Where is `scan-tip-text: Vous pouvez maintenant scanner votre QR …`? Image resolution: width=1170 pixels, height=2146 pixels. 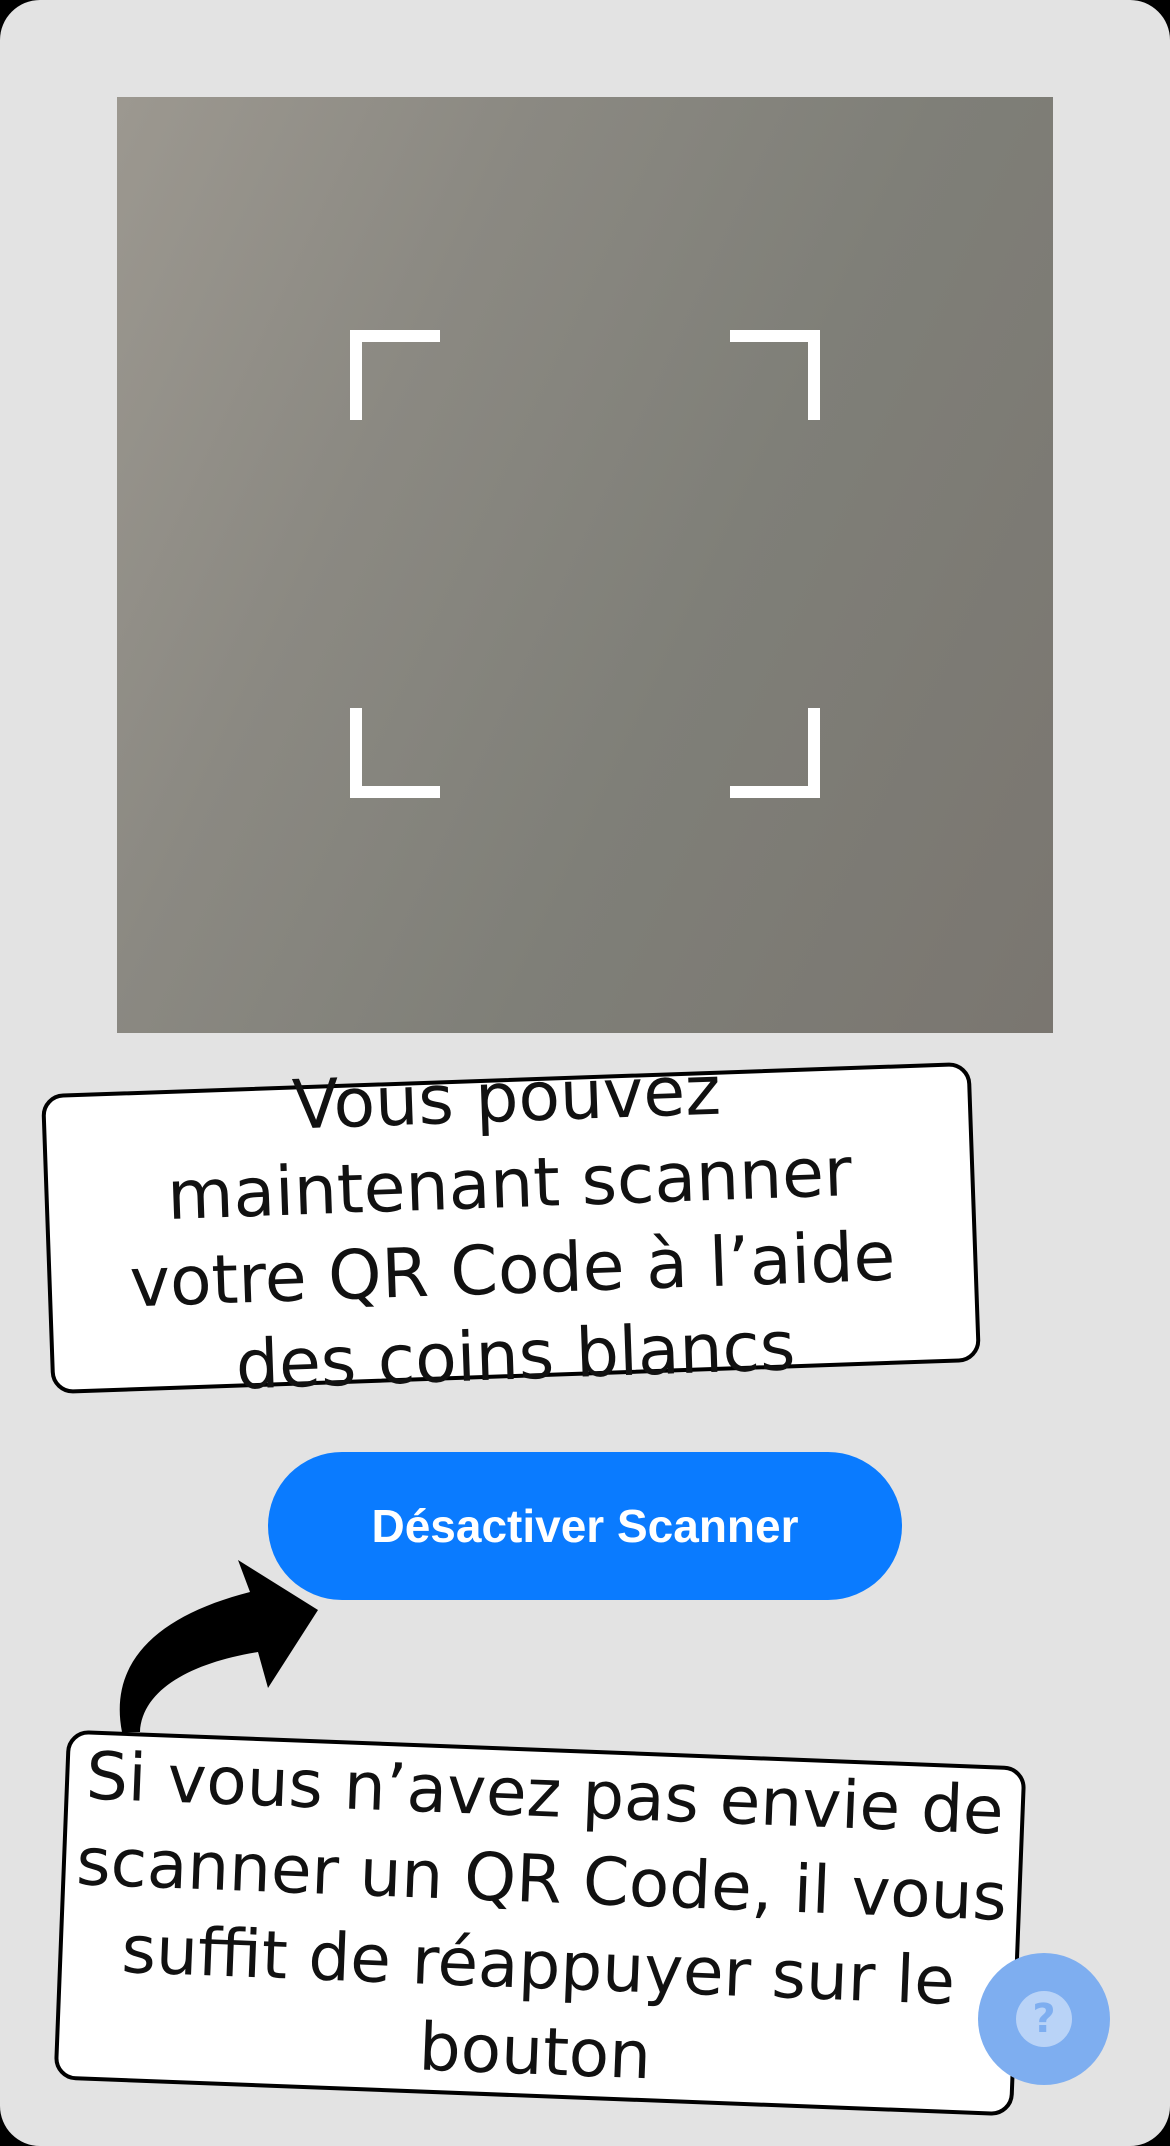
scan-tip-text: Vous pouvez maintenant scanner votre QR … is located at coordinates (512, 1228).